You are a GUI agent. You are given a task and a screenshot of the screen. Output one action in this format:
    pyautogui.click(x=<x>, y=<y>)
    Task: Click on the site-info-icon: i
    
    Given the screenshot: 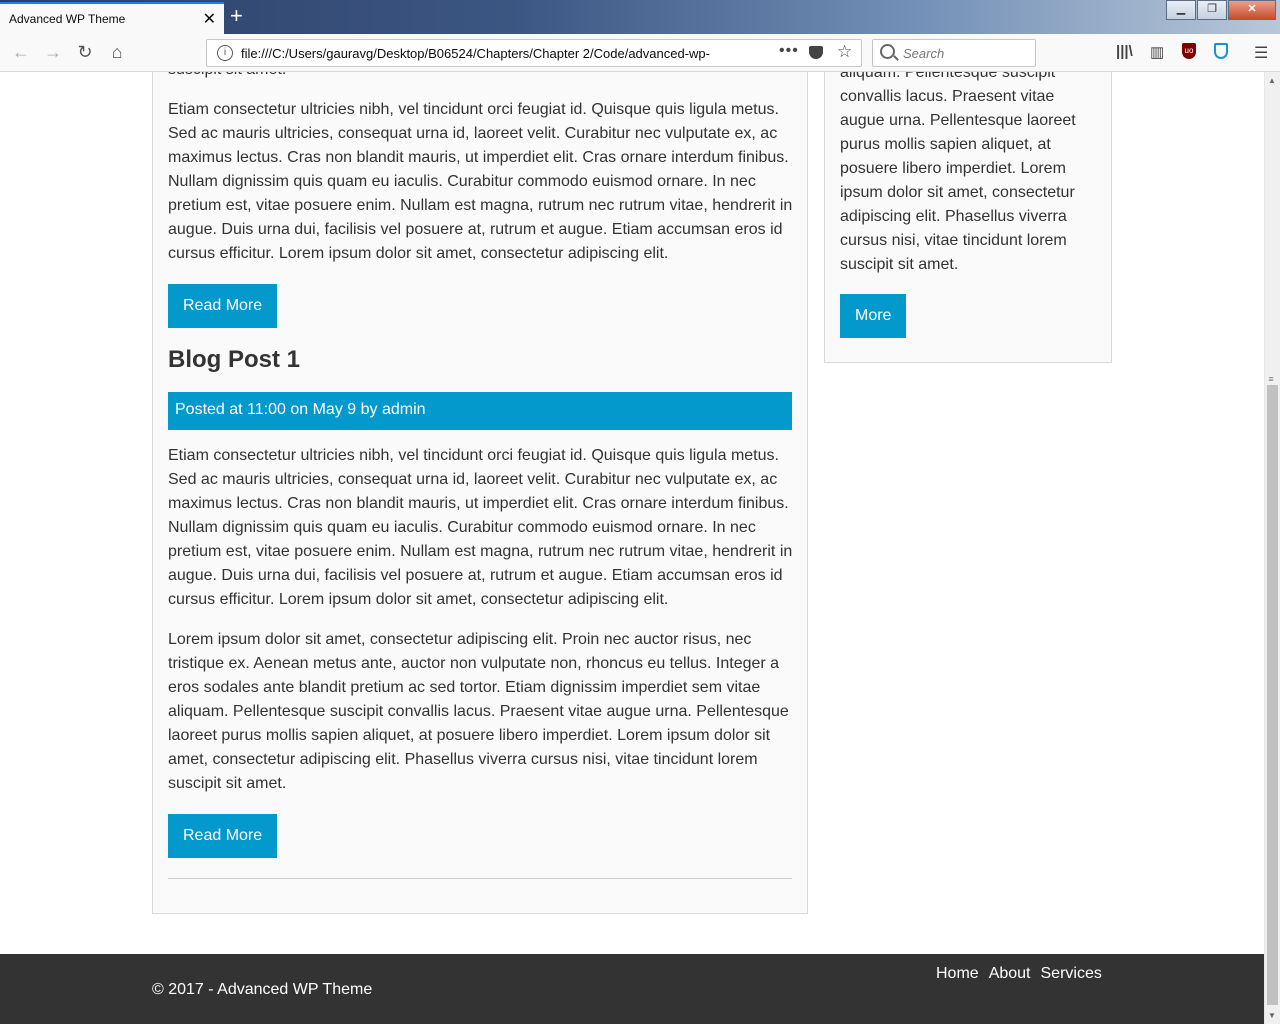 What is the action you would take?
    pyautogui.click(x=225, y=53)
    